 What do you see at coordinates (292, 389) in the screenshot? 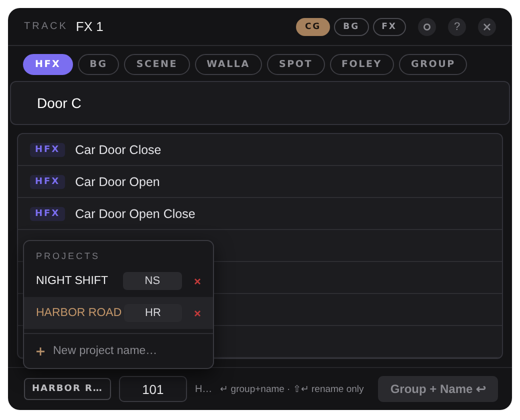
I see `shortcut-hint: ↵ group+name · ⇧↵ rename only` at bounding box center [292, 389].